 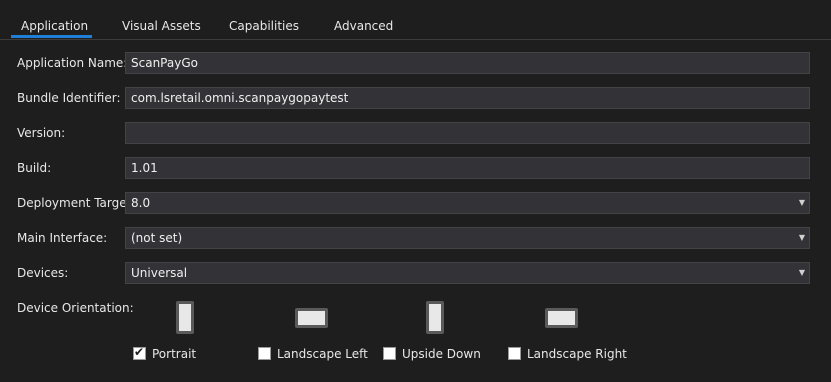 What do you see at coordinates (322, 354) in the screenshot?
I see `landscape-left-label: Landscape Left` at bounding box center [322, 354].